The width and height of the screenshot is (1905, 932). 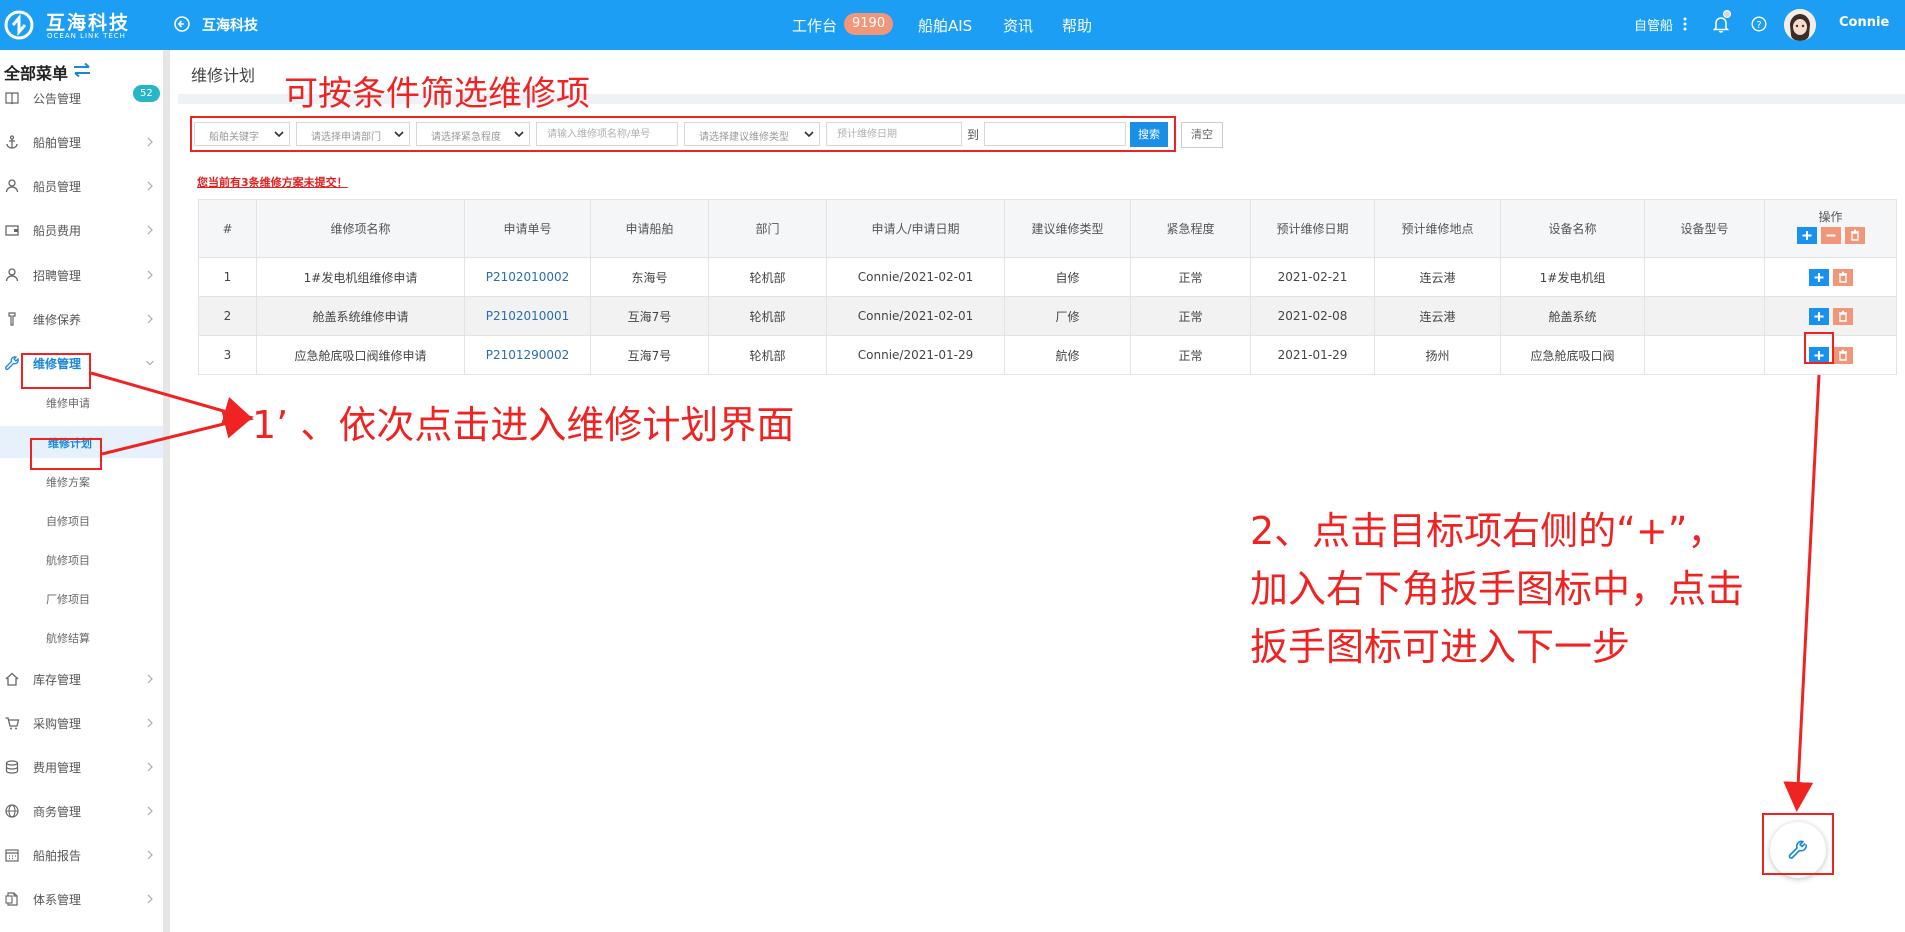 I want to click on sidebar-item-11: 船舶报告, so click(x=81, y=855).